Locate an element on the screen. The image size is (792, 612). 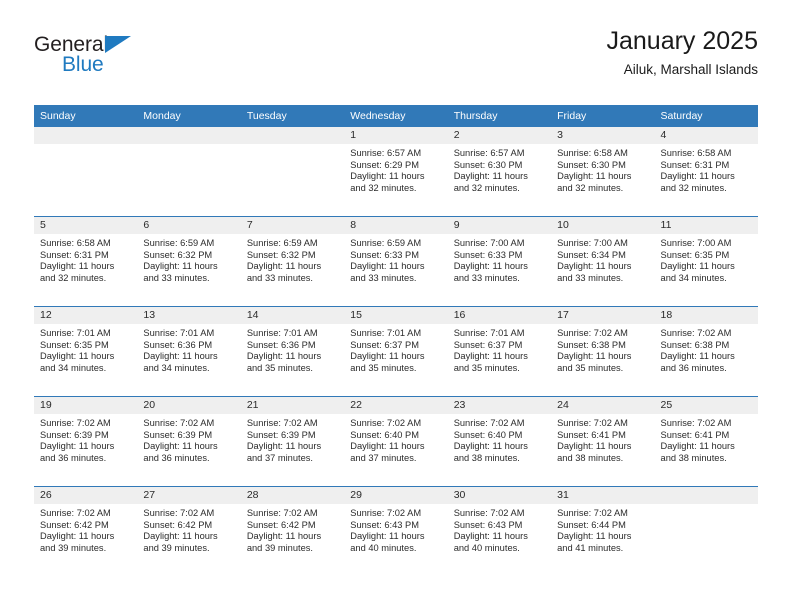
sunset-text: Sunset: 6:41 PM is located at coordinates (591, 434).